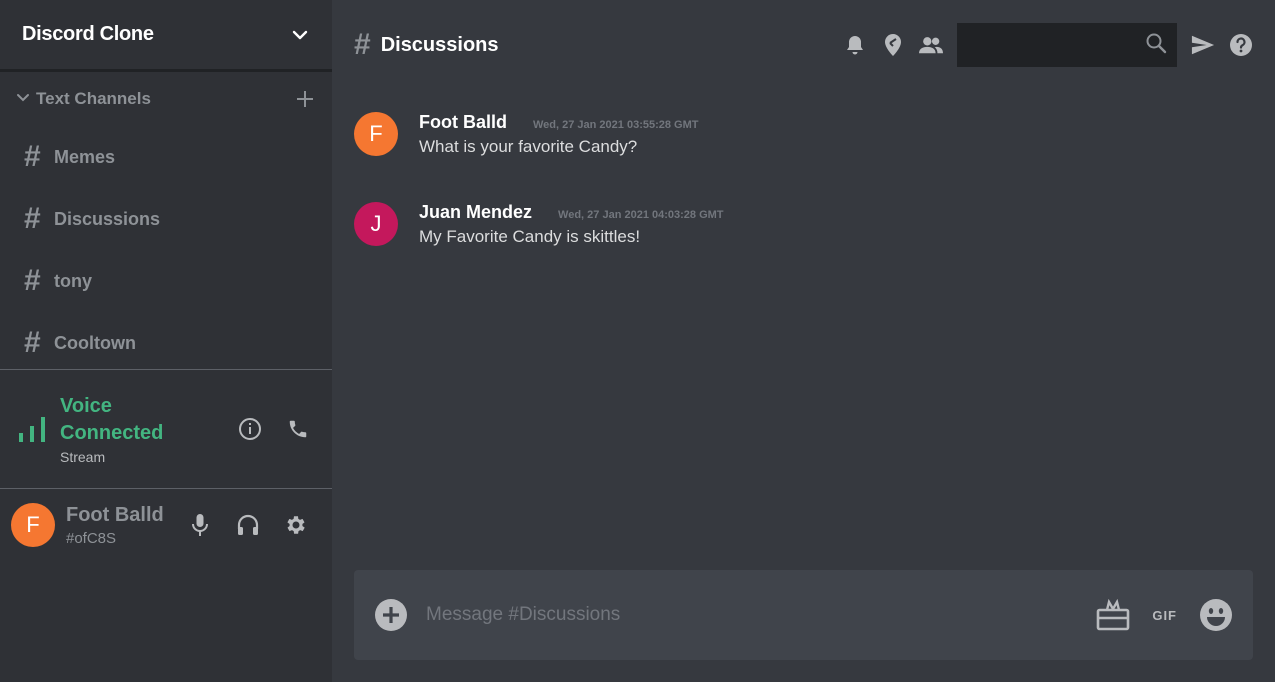  What do you see at coordinates (166, 429) in the screenshot?
I see `voice-panel: Voice Connected Stream` at bounding box center [166, 429].